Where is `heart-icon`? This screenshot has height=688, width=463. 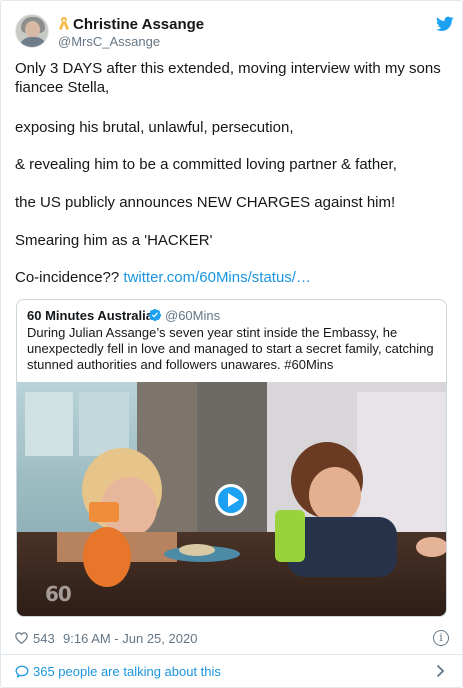 heart-icon is located at coordinates (21, 638).